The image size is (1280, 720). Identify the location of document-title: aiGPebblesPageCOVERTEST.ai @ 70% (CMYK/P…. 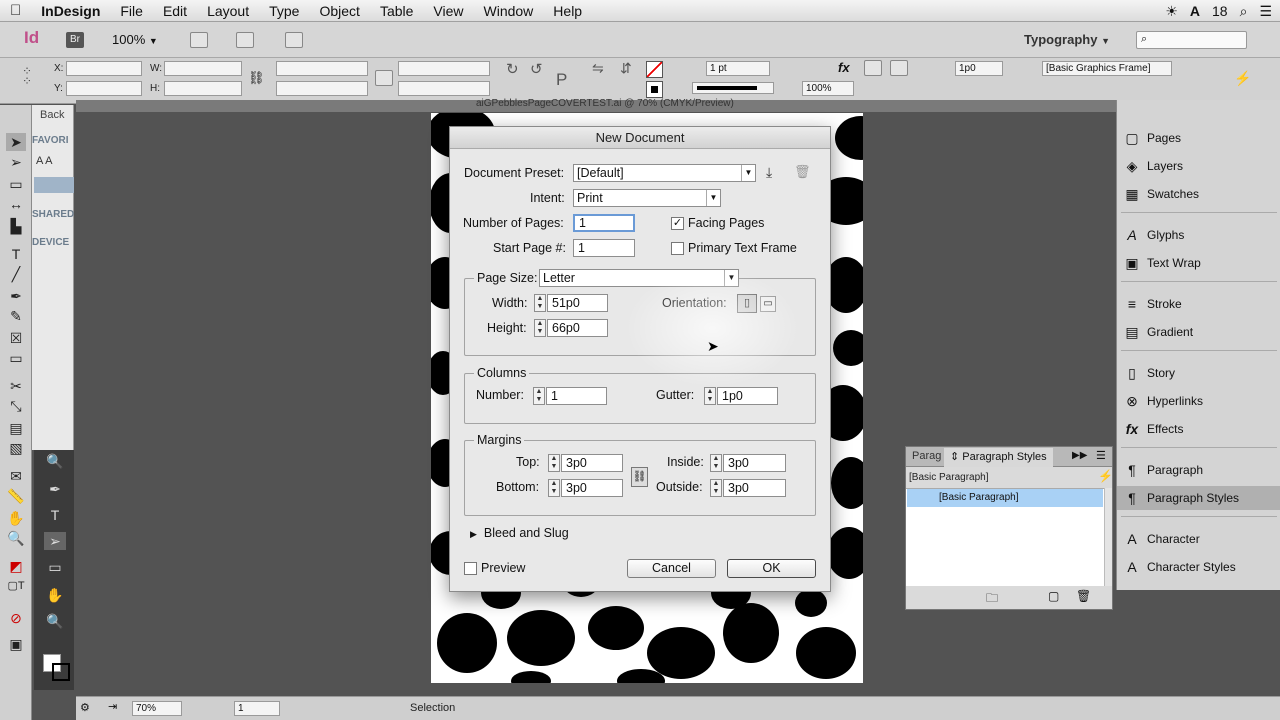
(605, 103).